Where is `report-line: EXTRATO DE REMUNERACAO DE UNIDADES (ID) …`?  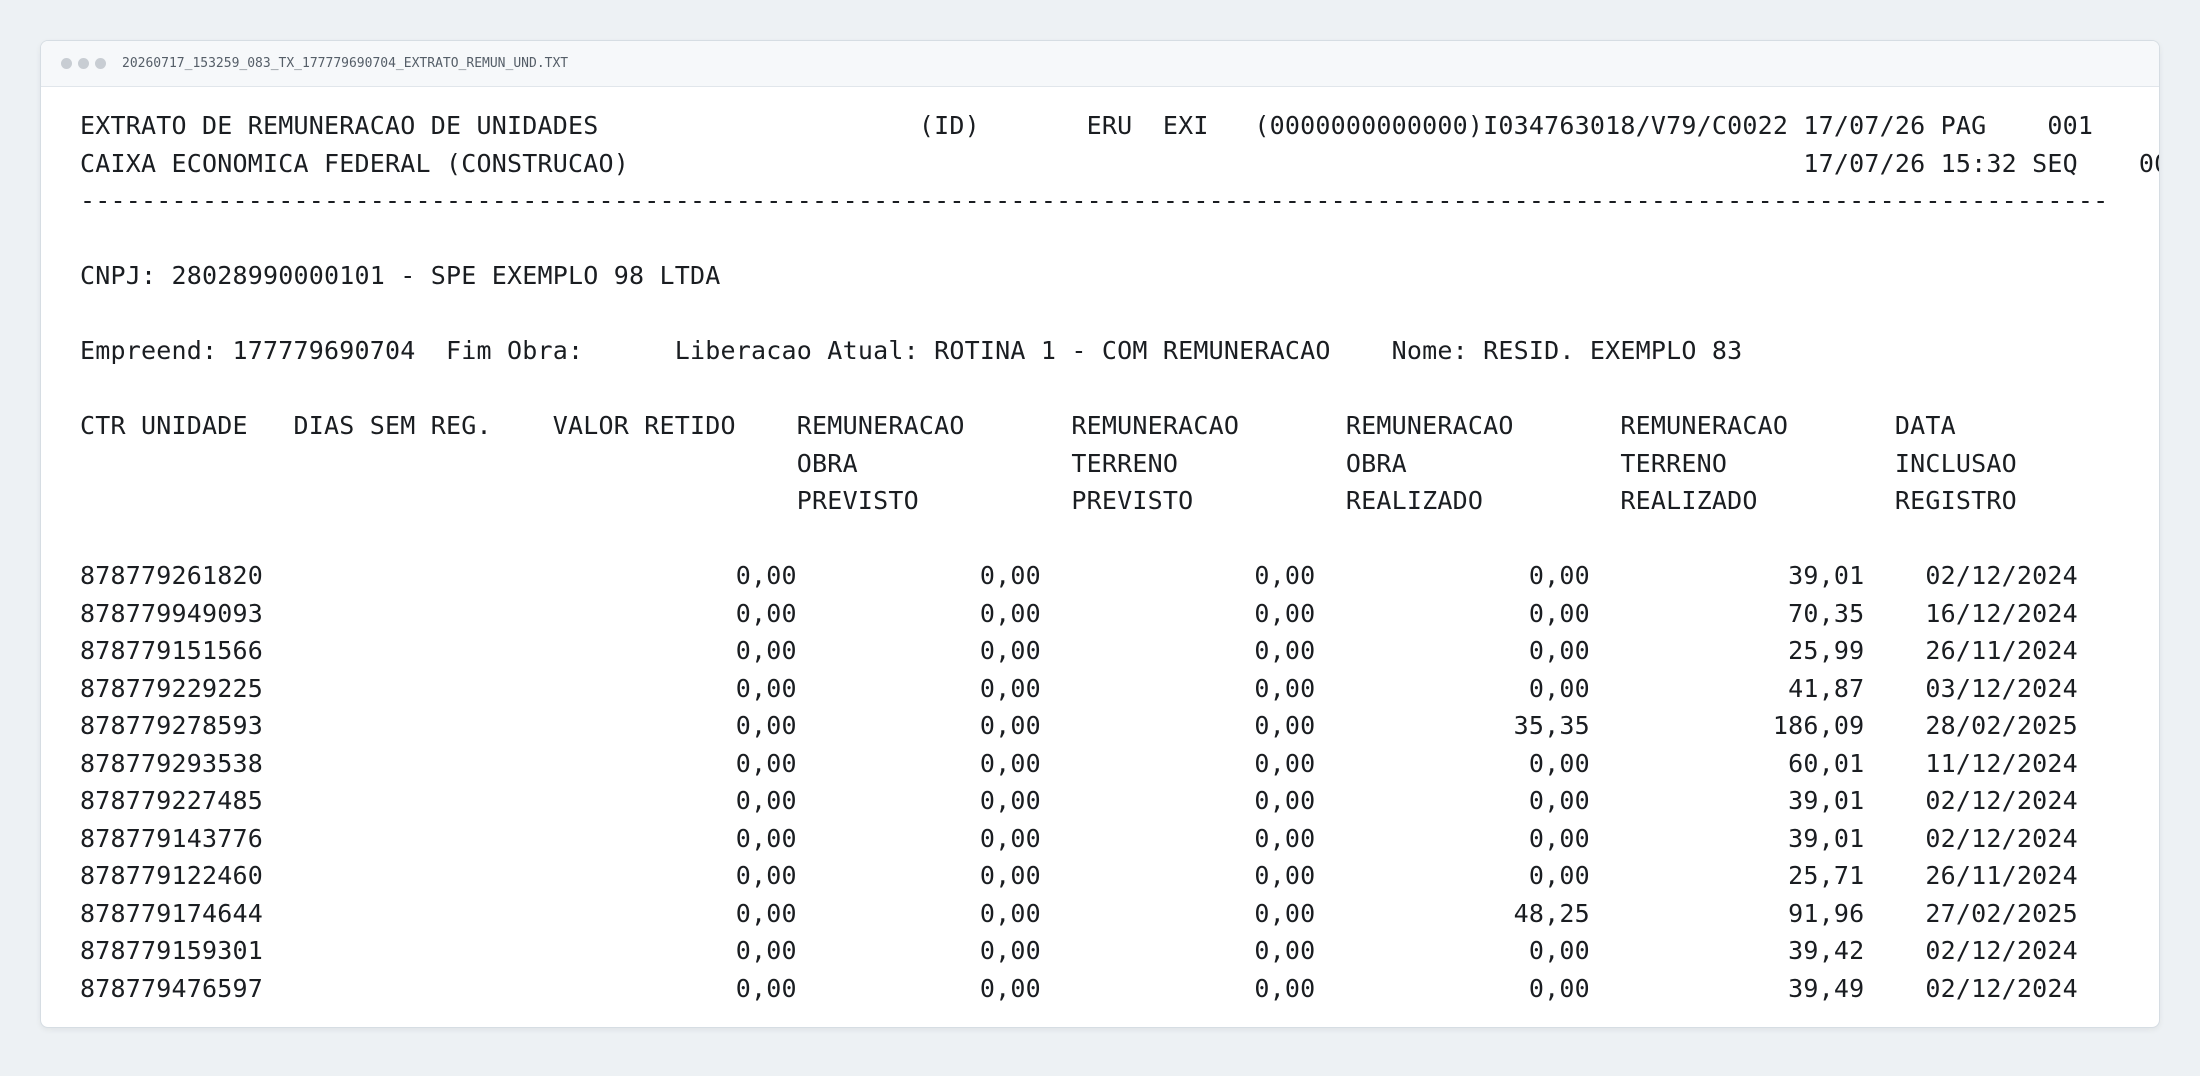
report-line: EXTRATO DE REMUNERACAO DE UNIDADES (ID) … is located at coordinates (1087, 125).